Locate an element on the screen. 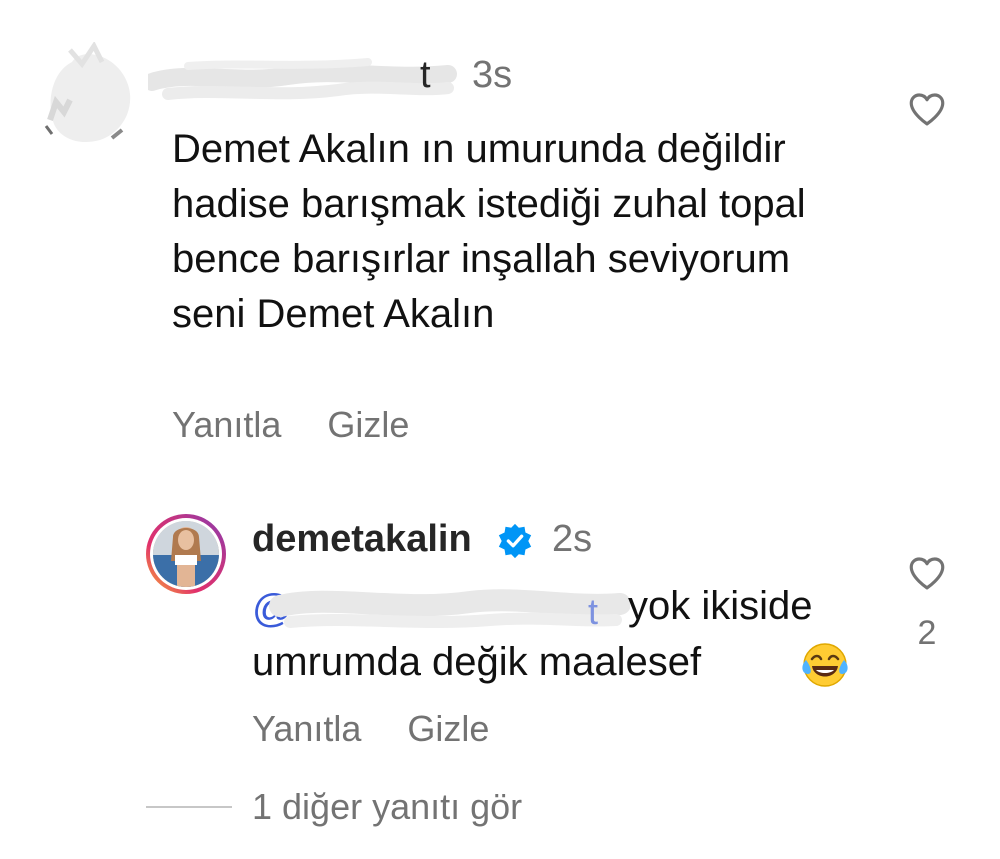 The height and width of the screenshot is (859, 1000). like-count: 2 is located at coordinates (927, 633).